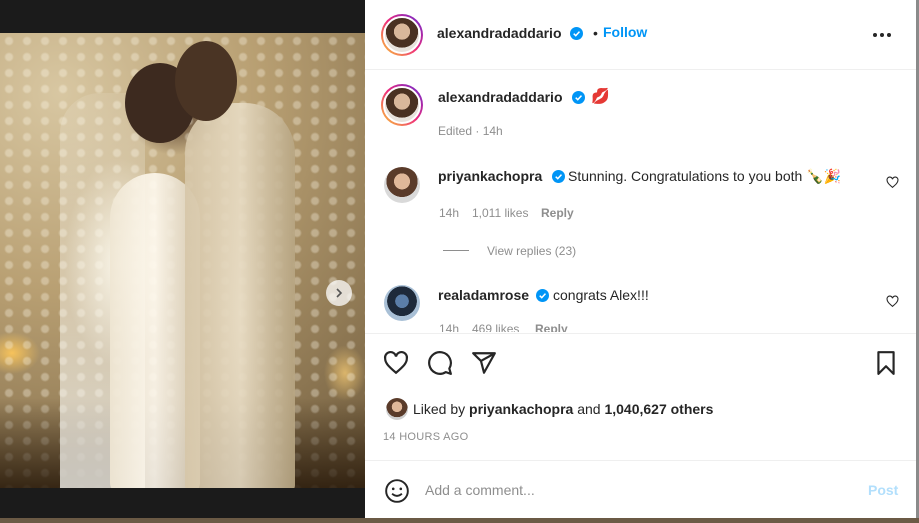 This screenshot has height=523, width=919. I want to click on carousel-next-button, so click(339, 293).